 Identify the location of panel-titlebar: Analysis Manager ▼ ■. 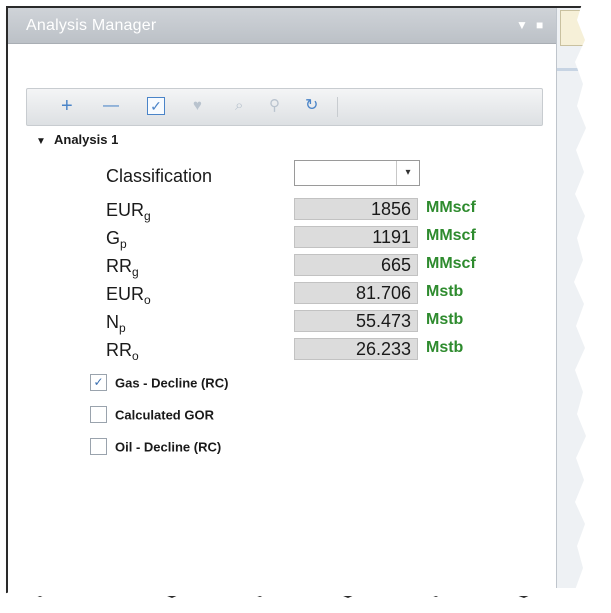
(282, 26).